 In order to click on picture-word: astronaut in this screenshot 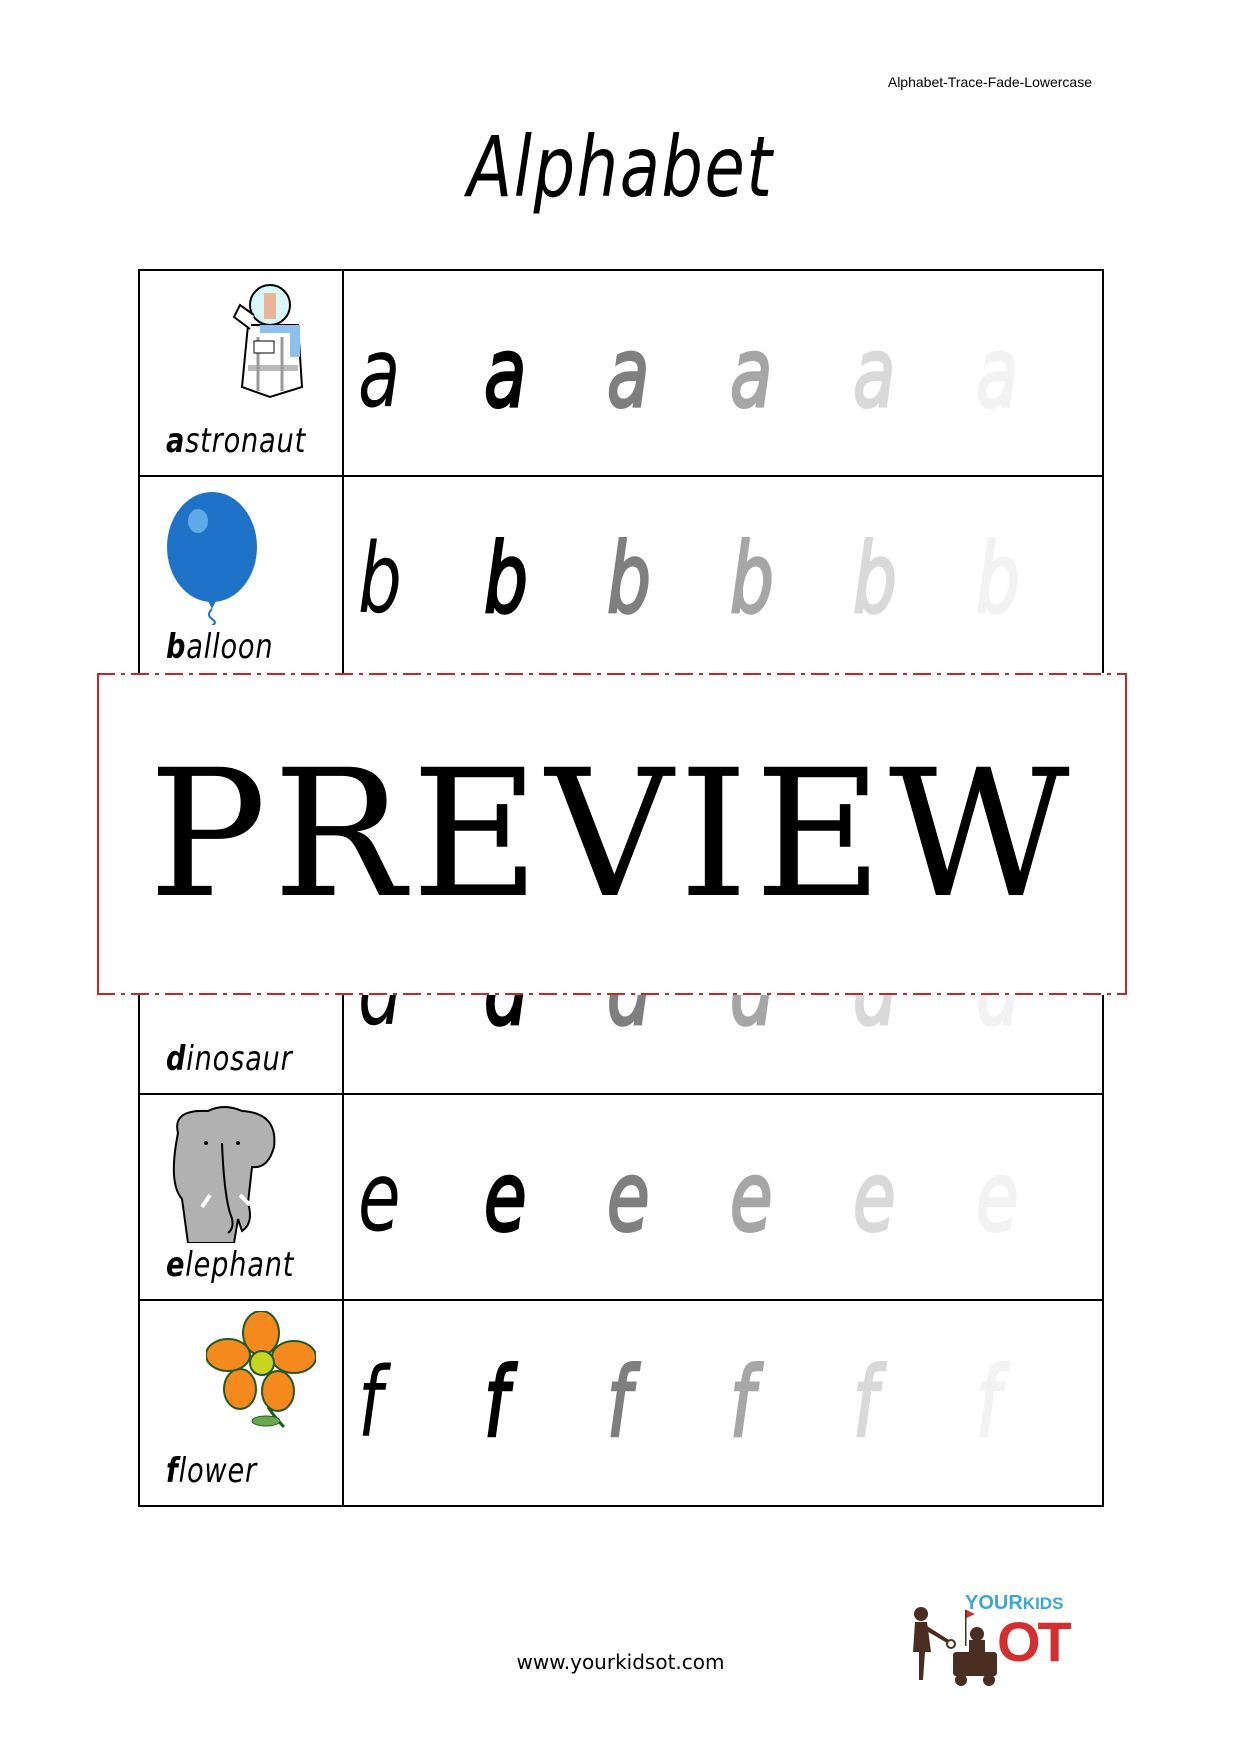, I will do `click(236, 441)`.